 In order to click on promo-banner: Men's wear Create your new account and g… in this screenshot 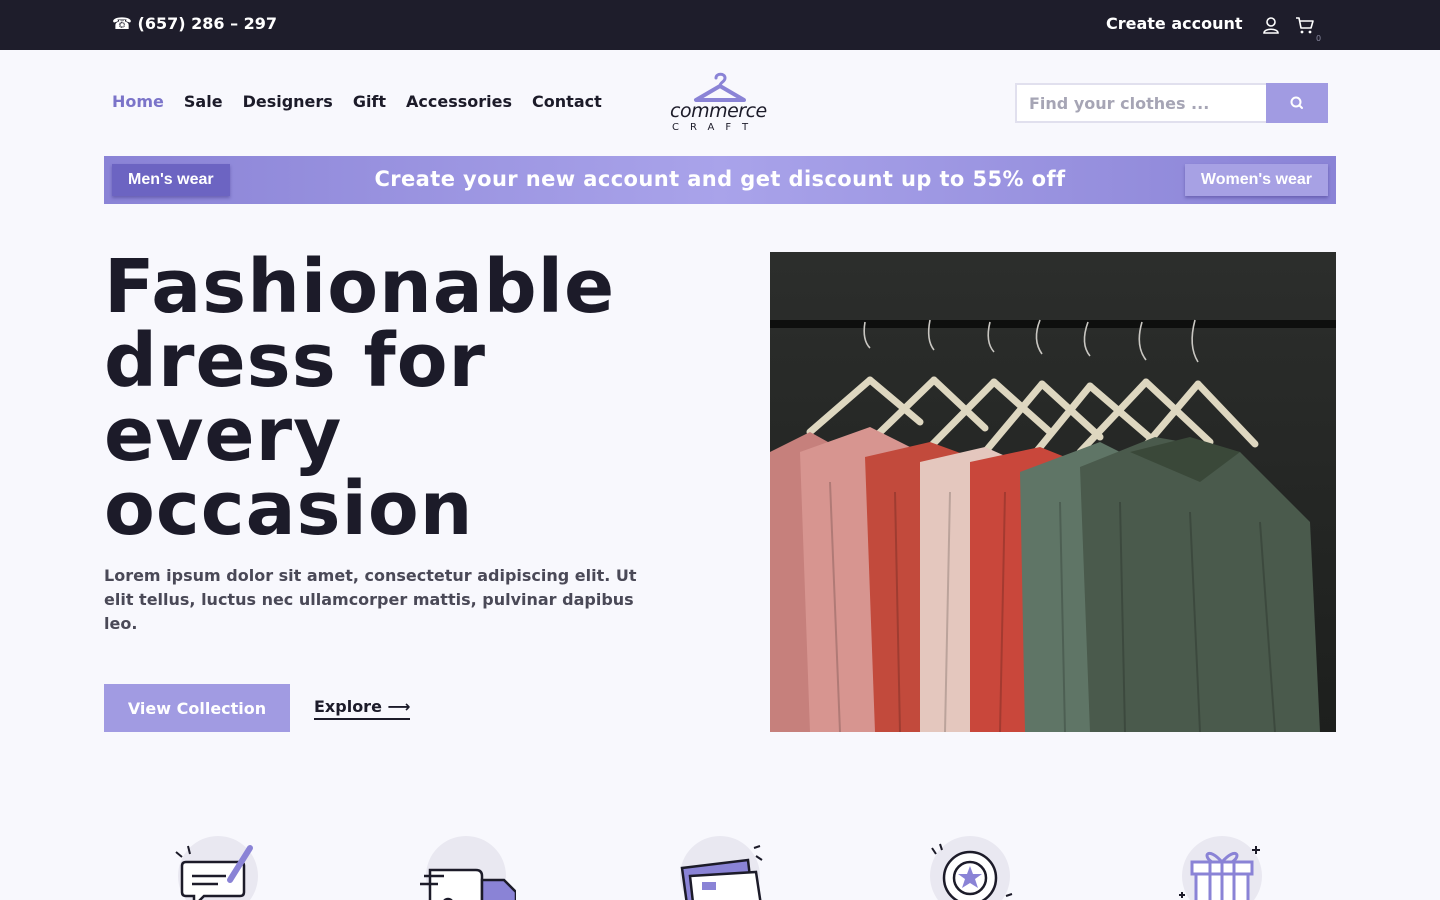, I will do `click(720, 180)`.